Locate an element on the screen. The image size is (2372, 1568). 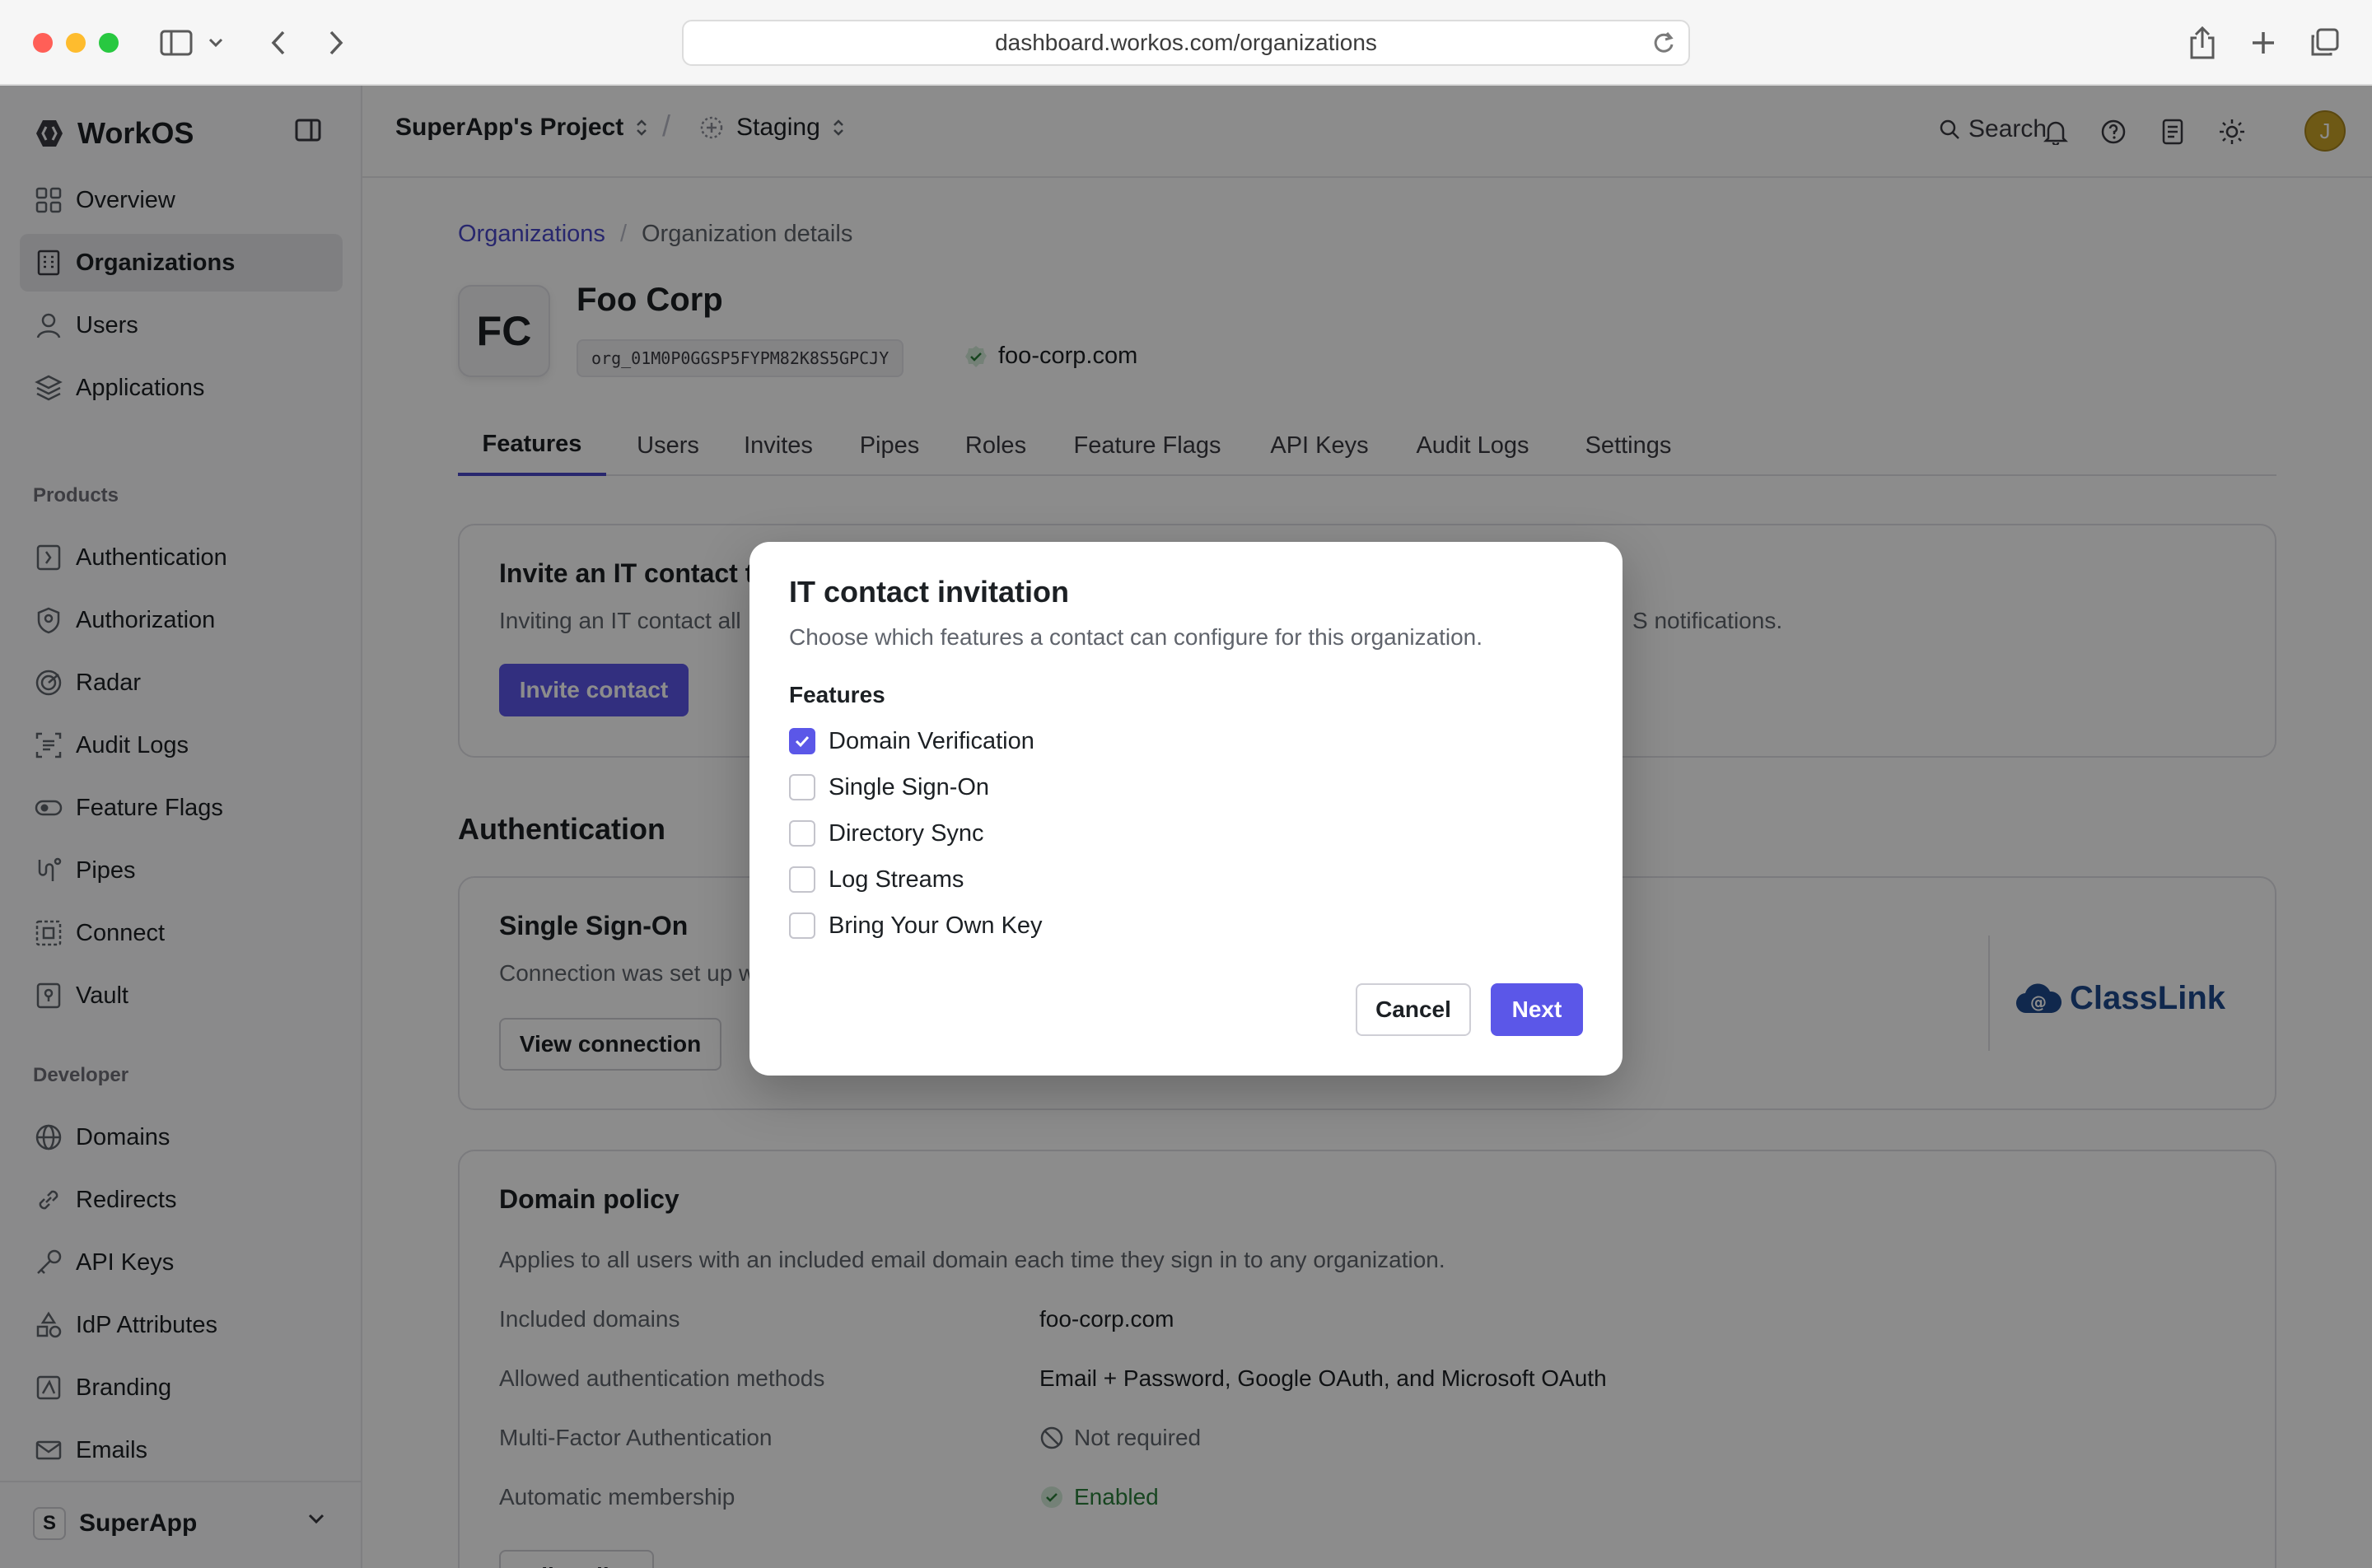
check-icon is located at coordinates (802, 741).